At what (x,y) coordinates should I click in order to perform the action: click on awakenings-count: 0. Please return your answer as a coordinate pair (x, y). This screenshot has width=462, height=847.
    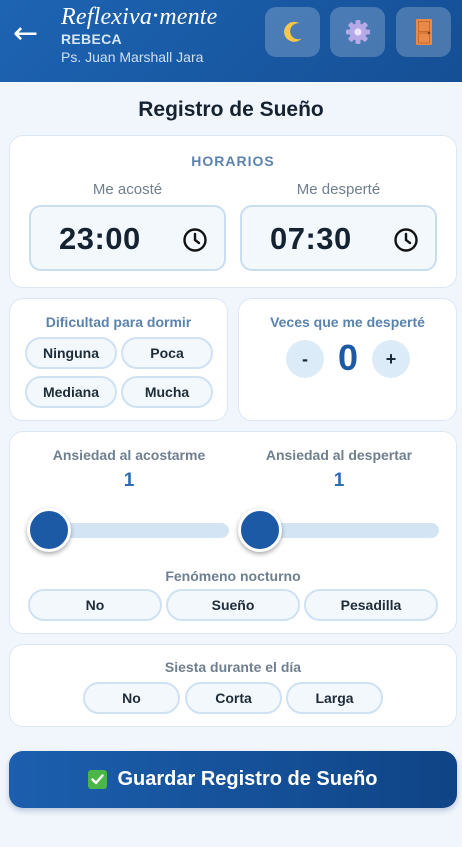
    Looking at the image, I should click on (348, 357).